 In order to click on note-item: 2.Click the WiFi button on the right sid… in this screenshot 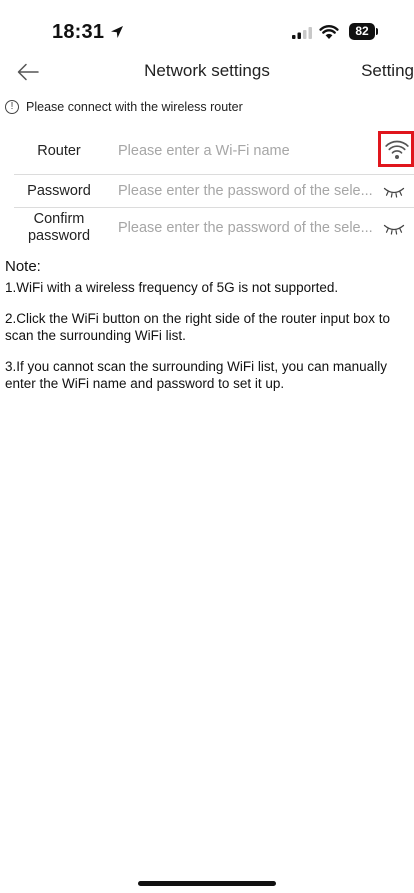, I will do `click(197, 327)`.